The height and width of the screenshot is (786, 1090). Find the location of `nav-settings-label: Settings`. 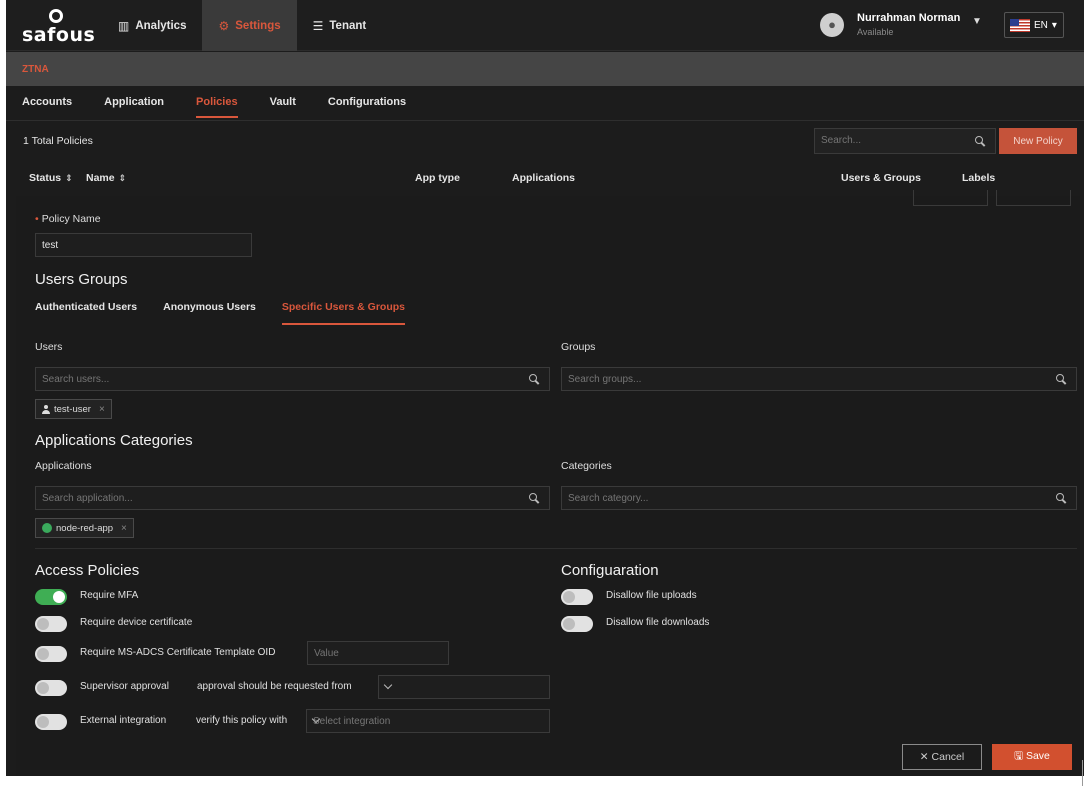

nav-settings-label: Settings is located at coordinates (258, 25).